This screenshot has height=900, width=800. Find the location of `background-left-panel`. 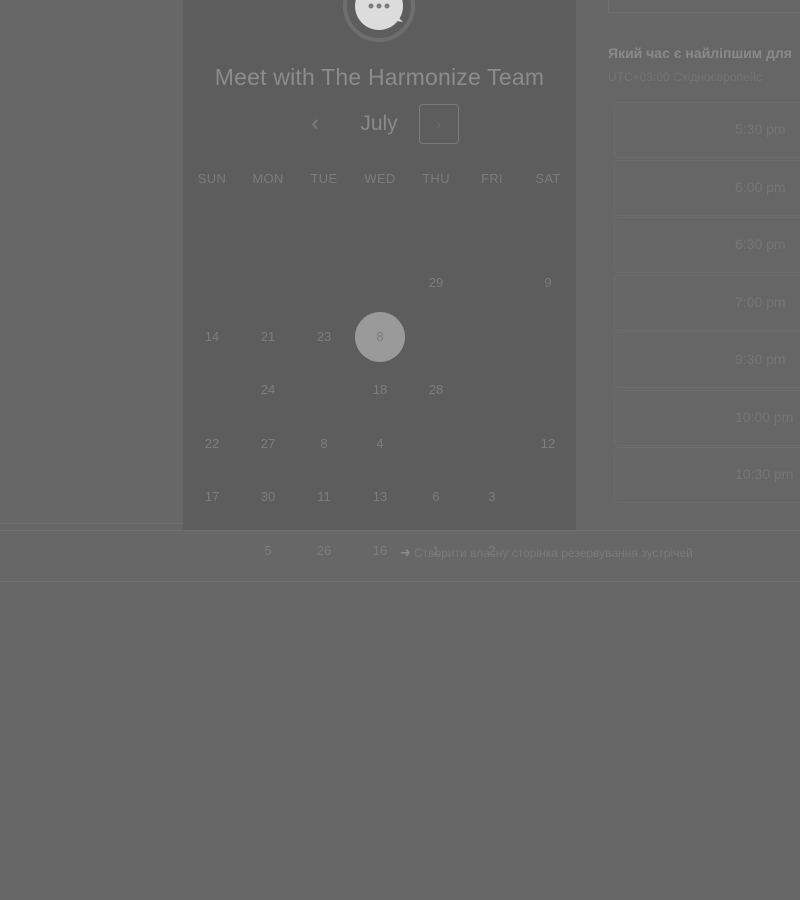

background-left-panel is located at coordinates (91, 262).